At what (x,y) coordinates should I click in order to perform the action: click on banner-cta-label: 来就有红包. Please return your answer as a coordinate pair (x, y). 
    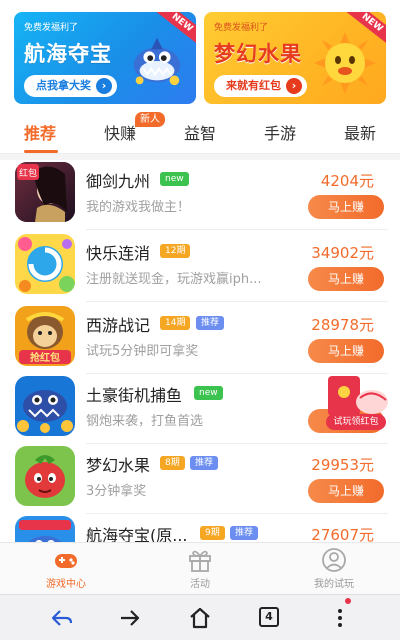
    Looking at the image, I should click on (253, 85).